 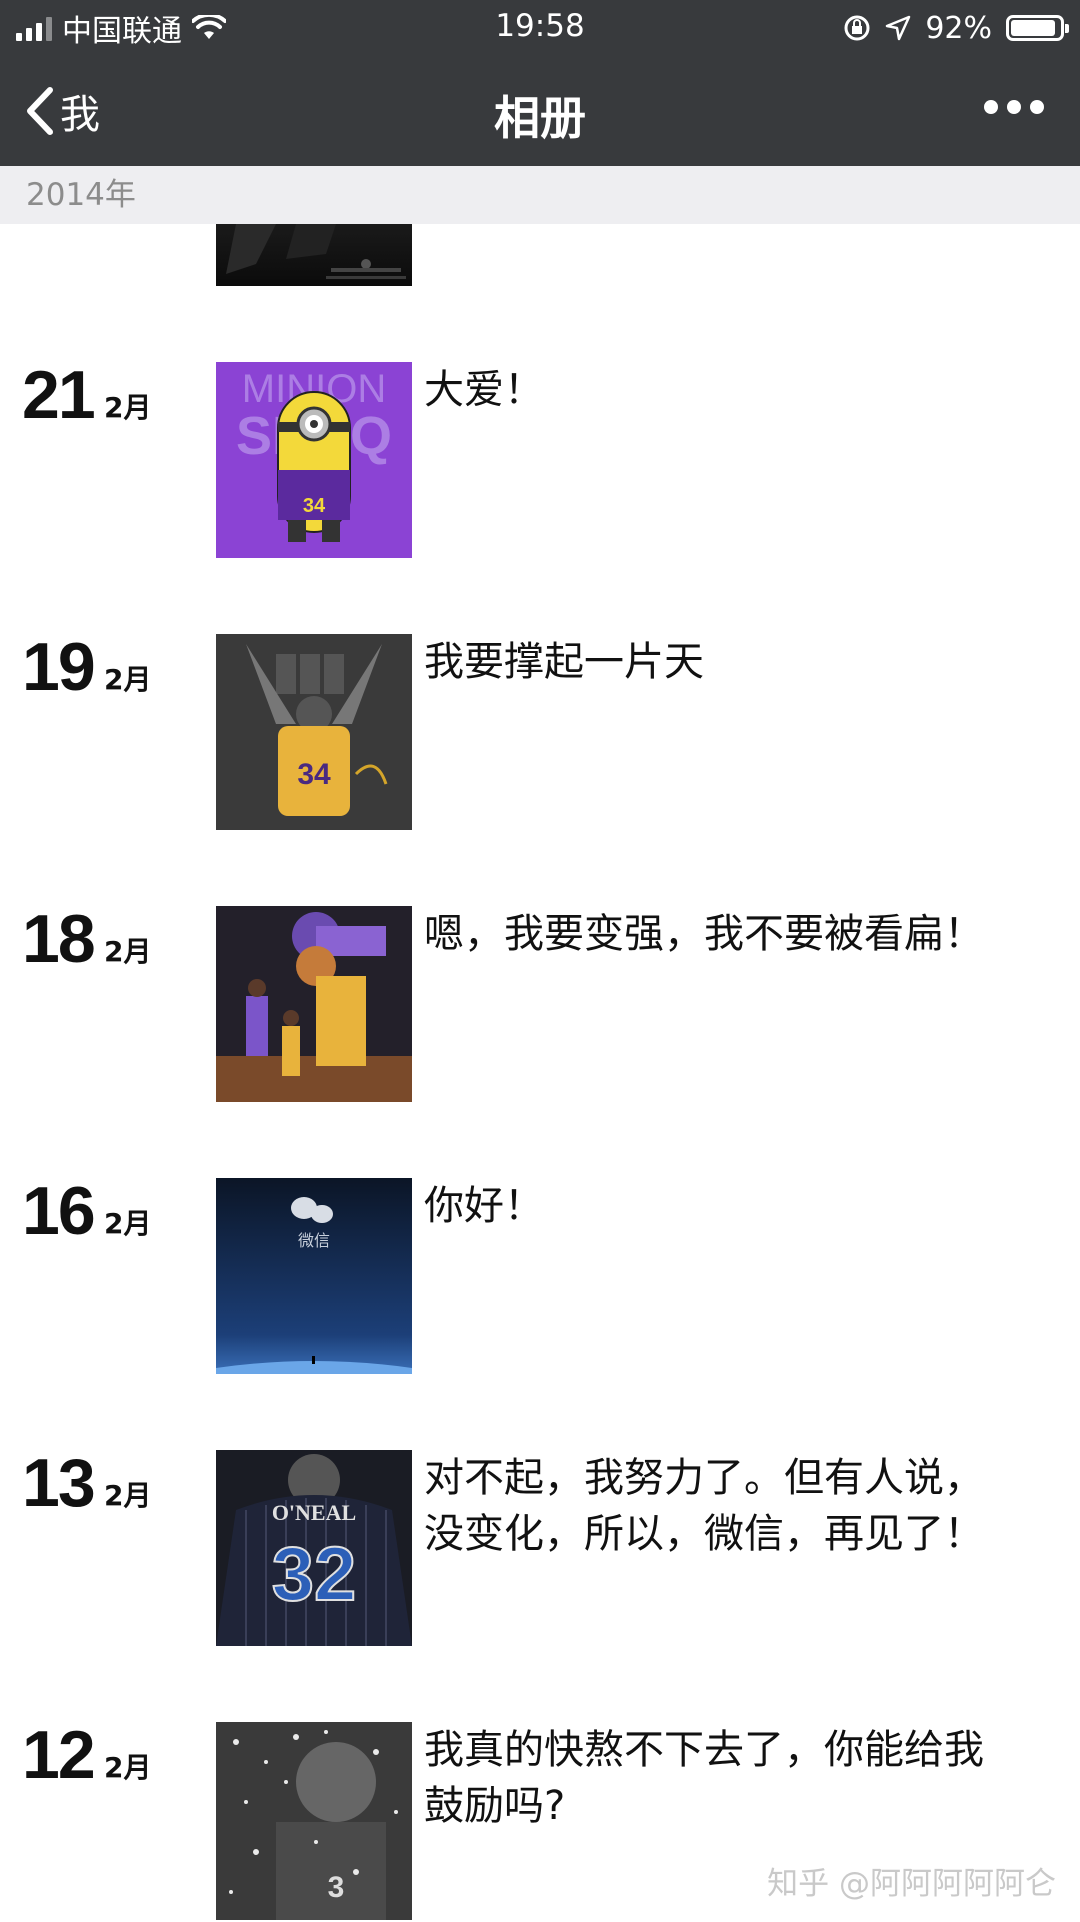 What do you see at coordinates (314, 1574) in the screenshot?
I see `thumb-jersey-number: 32` at bounding box center [314, 1574].